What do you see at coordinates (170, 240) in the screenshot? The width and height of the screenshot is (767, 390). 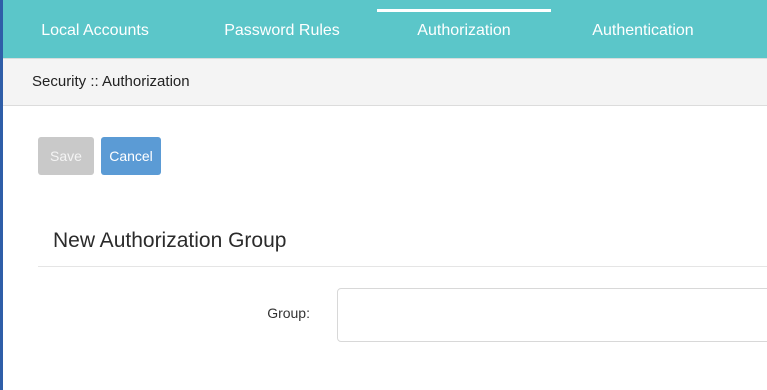 I see `section-title: New Authorization Group` at bounding box center [170, 240].